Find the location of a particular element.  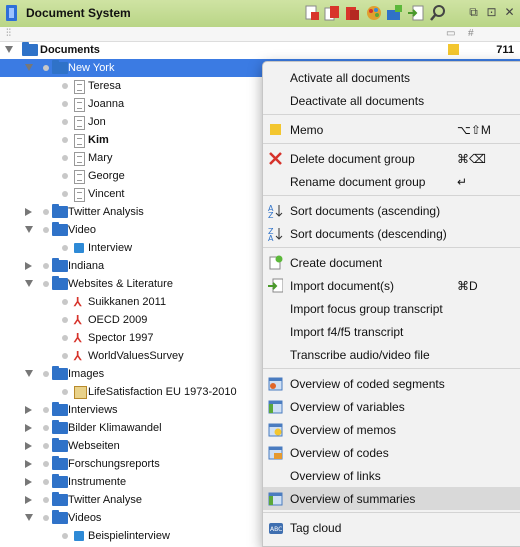

restore-icon: ⧉ is located at coordinates (473, 12).